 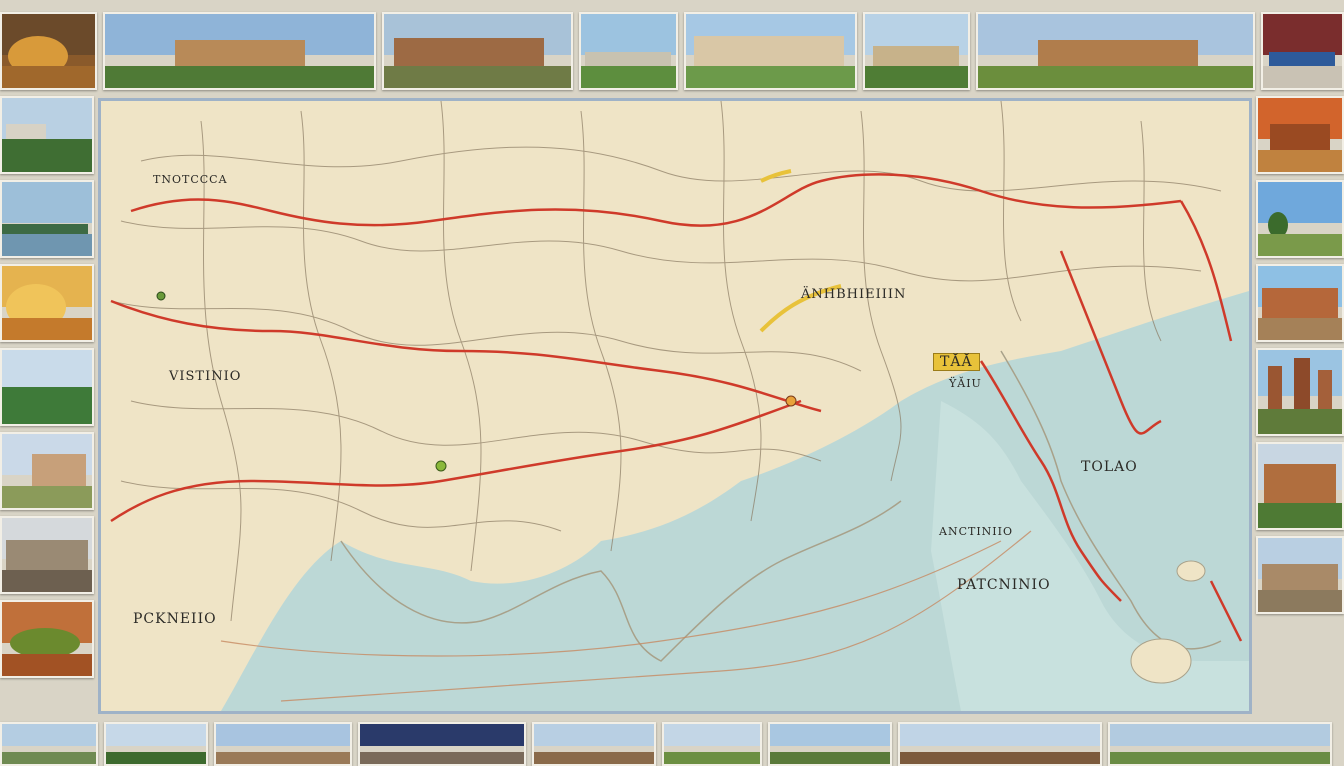 What do you see at coordinates (47, 471) in the screenshot?
I see `building-photo` at bounding box center [47, 471].